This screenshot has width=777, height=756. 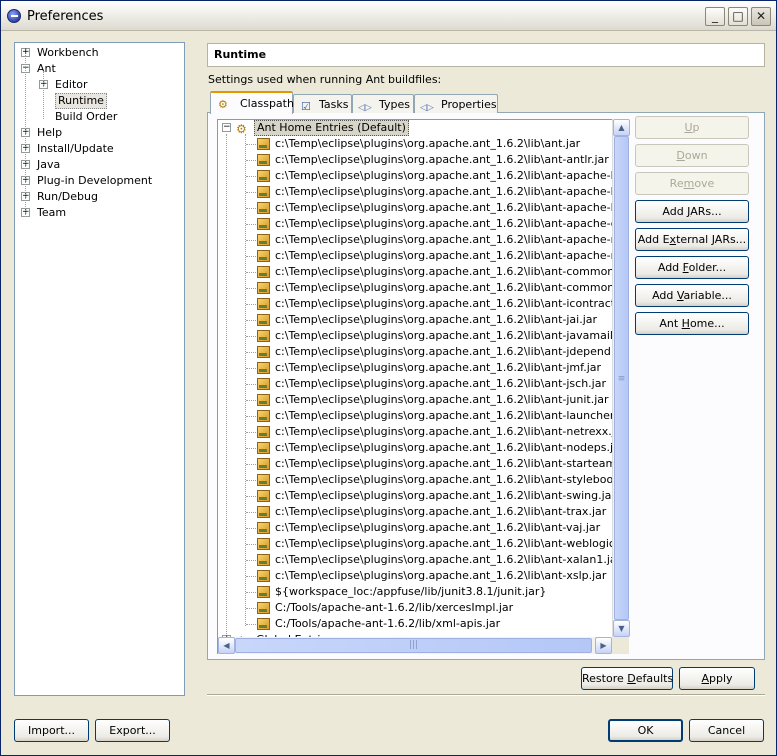 I want to click on tree-item-build-order: Build Order, so click(x=99, y=117).